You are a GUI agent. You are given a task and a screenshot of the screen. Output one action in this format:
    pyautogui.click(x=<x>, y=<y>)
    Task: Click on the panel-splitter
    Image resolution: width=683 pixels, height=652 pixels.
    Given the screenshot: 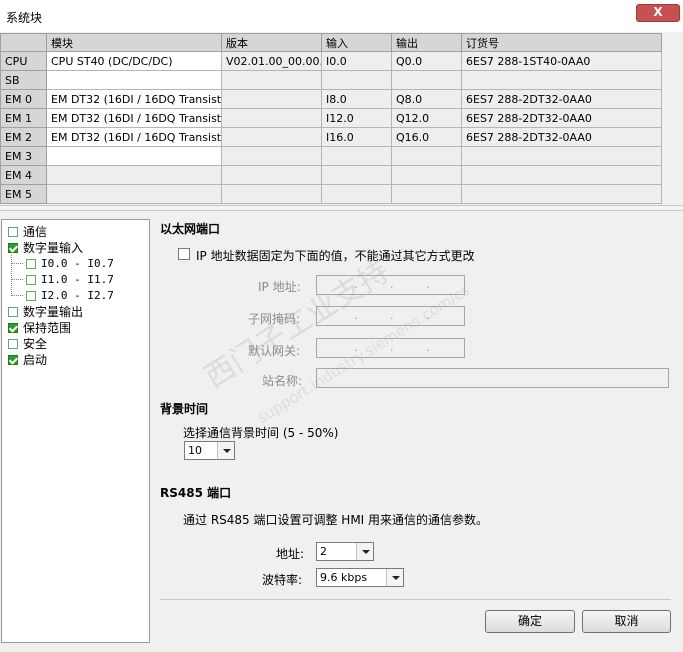 What is the action you would take?
    pyautogui.click(x=341, y=208)
    